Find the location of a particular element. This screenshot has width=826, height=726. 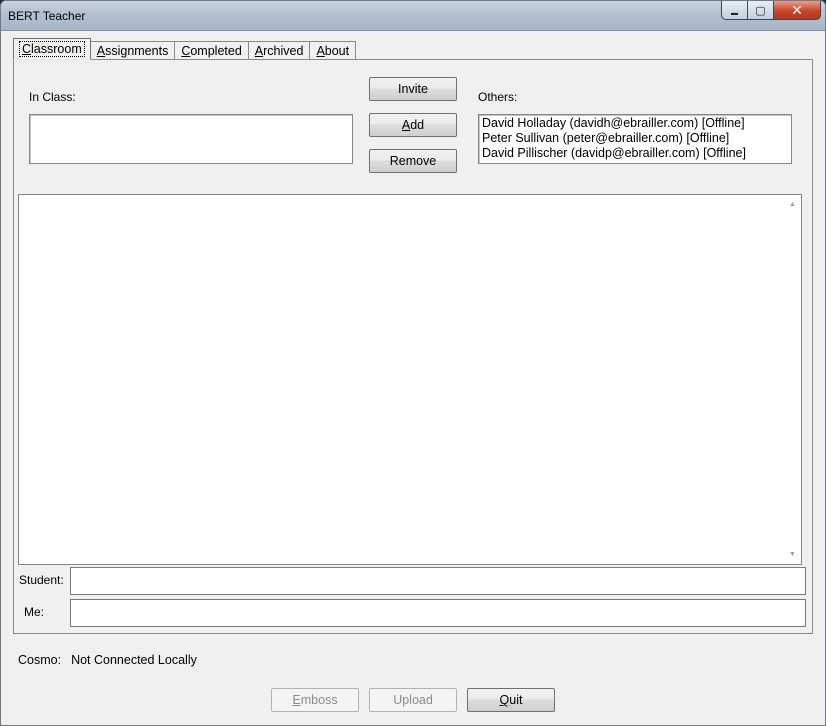

tab-classroom: Classroom is located at coordinates (52, 49).